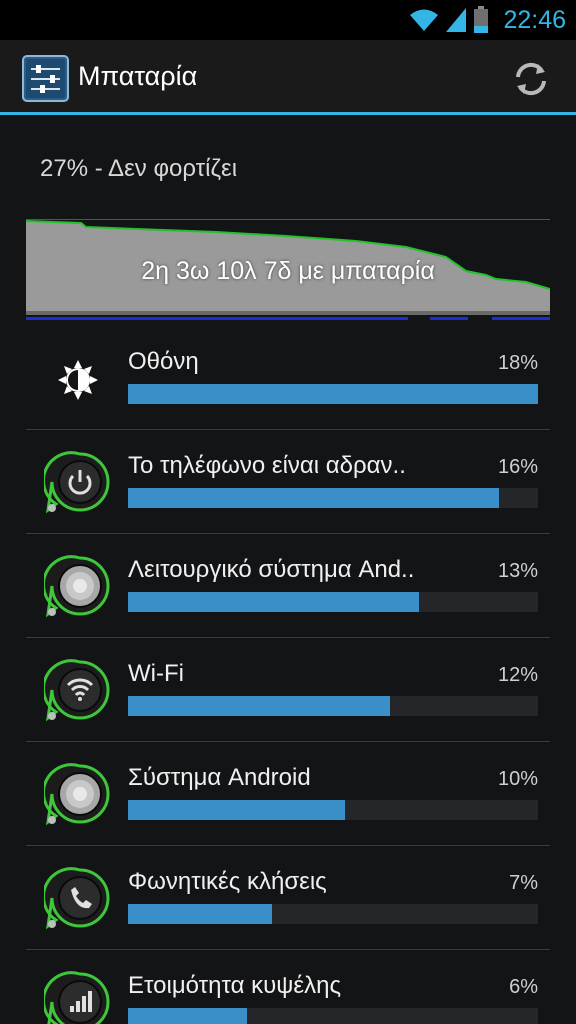 Image resolution: width=576 pixels, height=1024 pixels. I want to click on status-icons: 22:46, so click(487, 20).